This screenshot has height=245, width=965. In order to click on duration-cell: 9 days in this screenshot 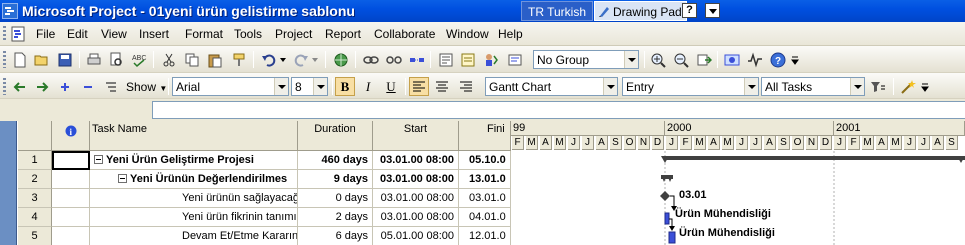, I will do `click(335, 179)`.